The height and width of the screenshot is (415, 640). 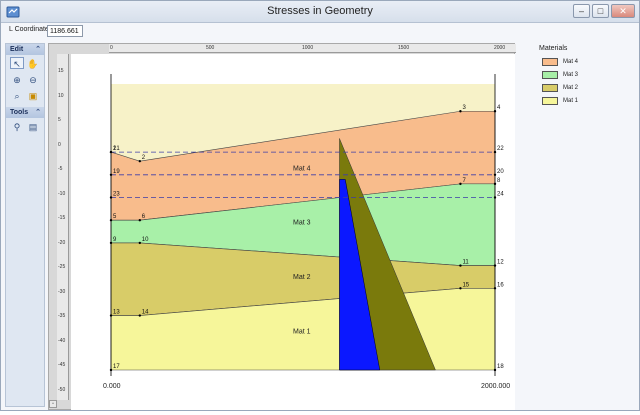 What do you see at coordinates (320, 32) in the screenshot?
I see `coordinate-bar: L Coordinate` at bounding box center [320, 32].